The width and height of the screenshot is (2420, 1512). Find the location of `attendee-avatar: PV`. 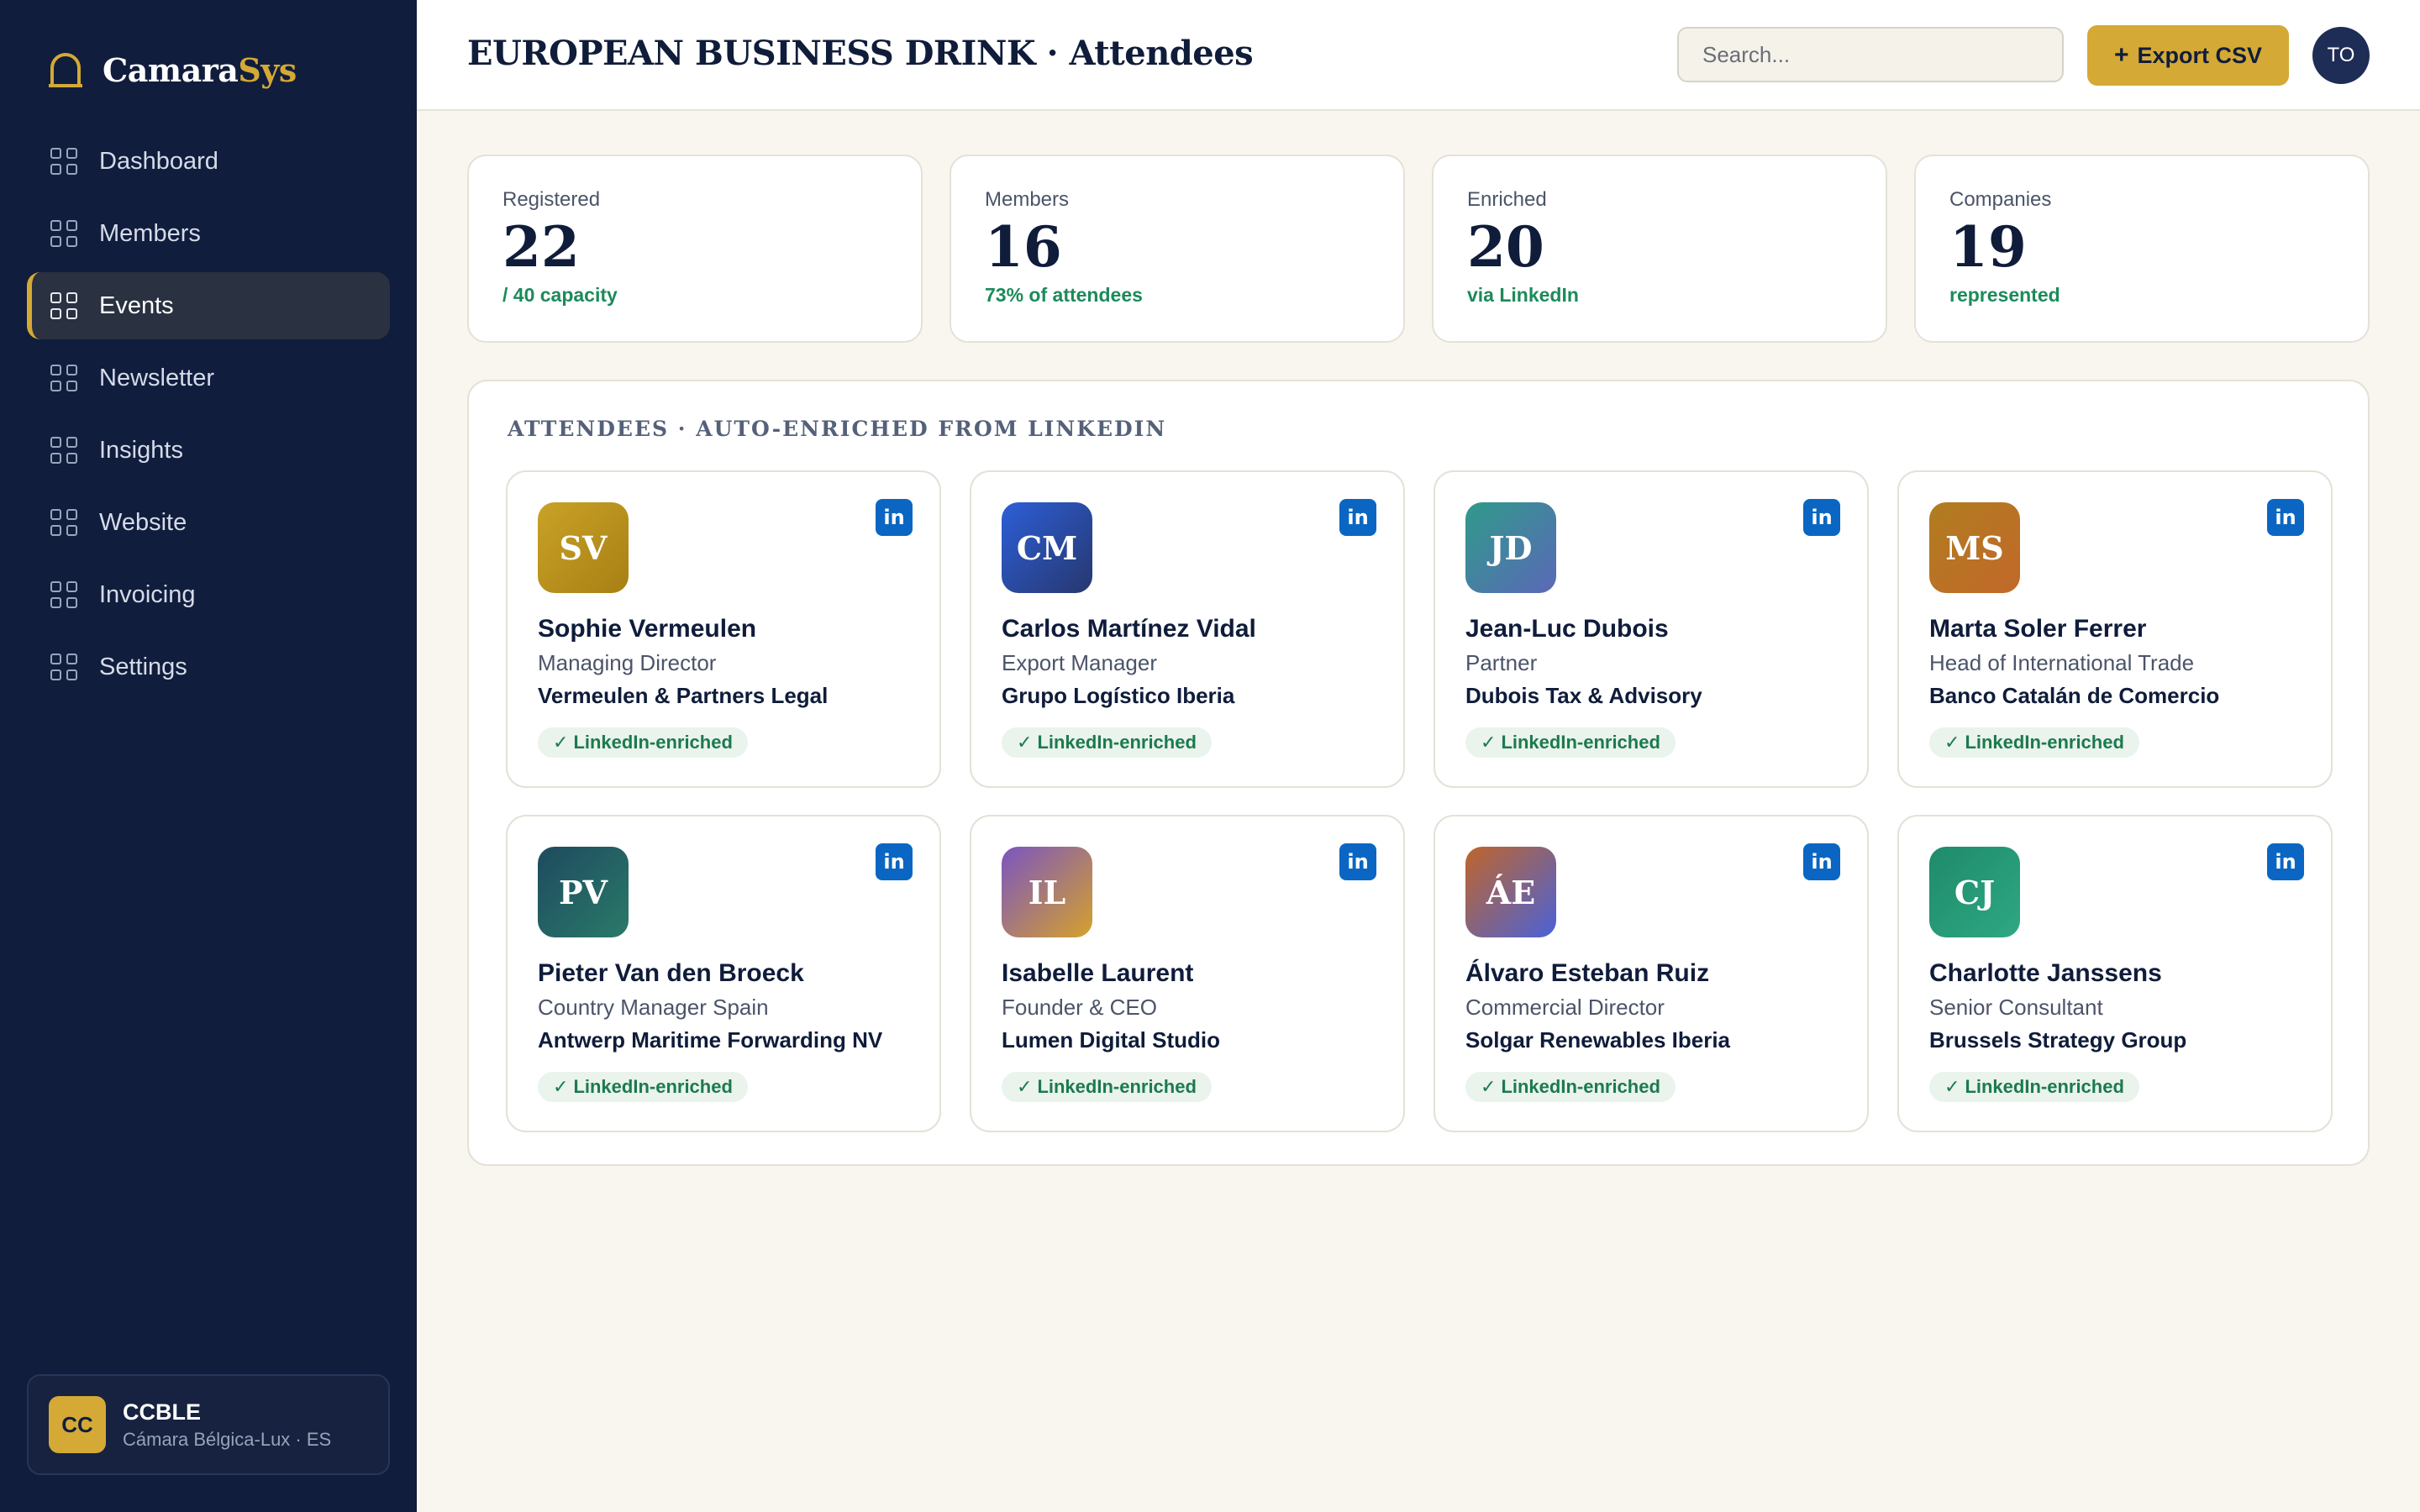

attendee-avatar: PV is located at coordinates (583, 892).